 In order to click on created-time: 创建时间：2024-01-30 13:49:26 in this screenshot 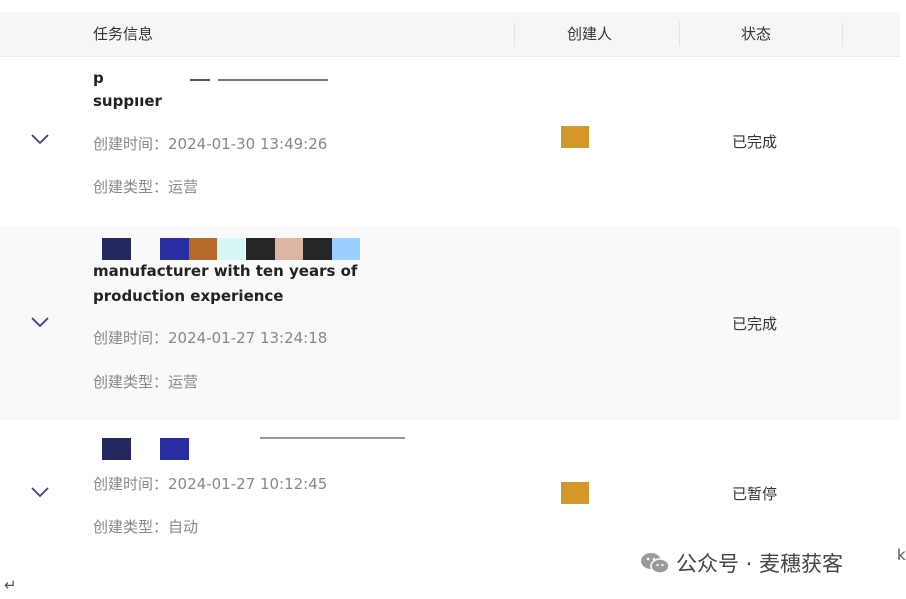, I will do `click(210, 143)`.